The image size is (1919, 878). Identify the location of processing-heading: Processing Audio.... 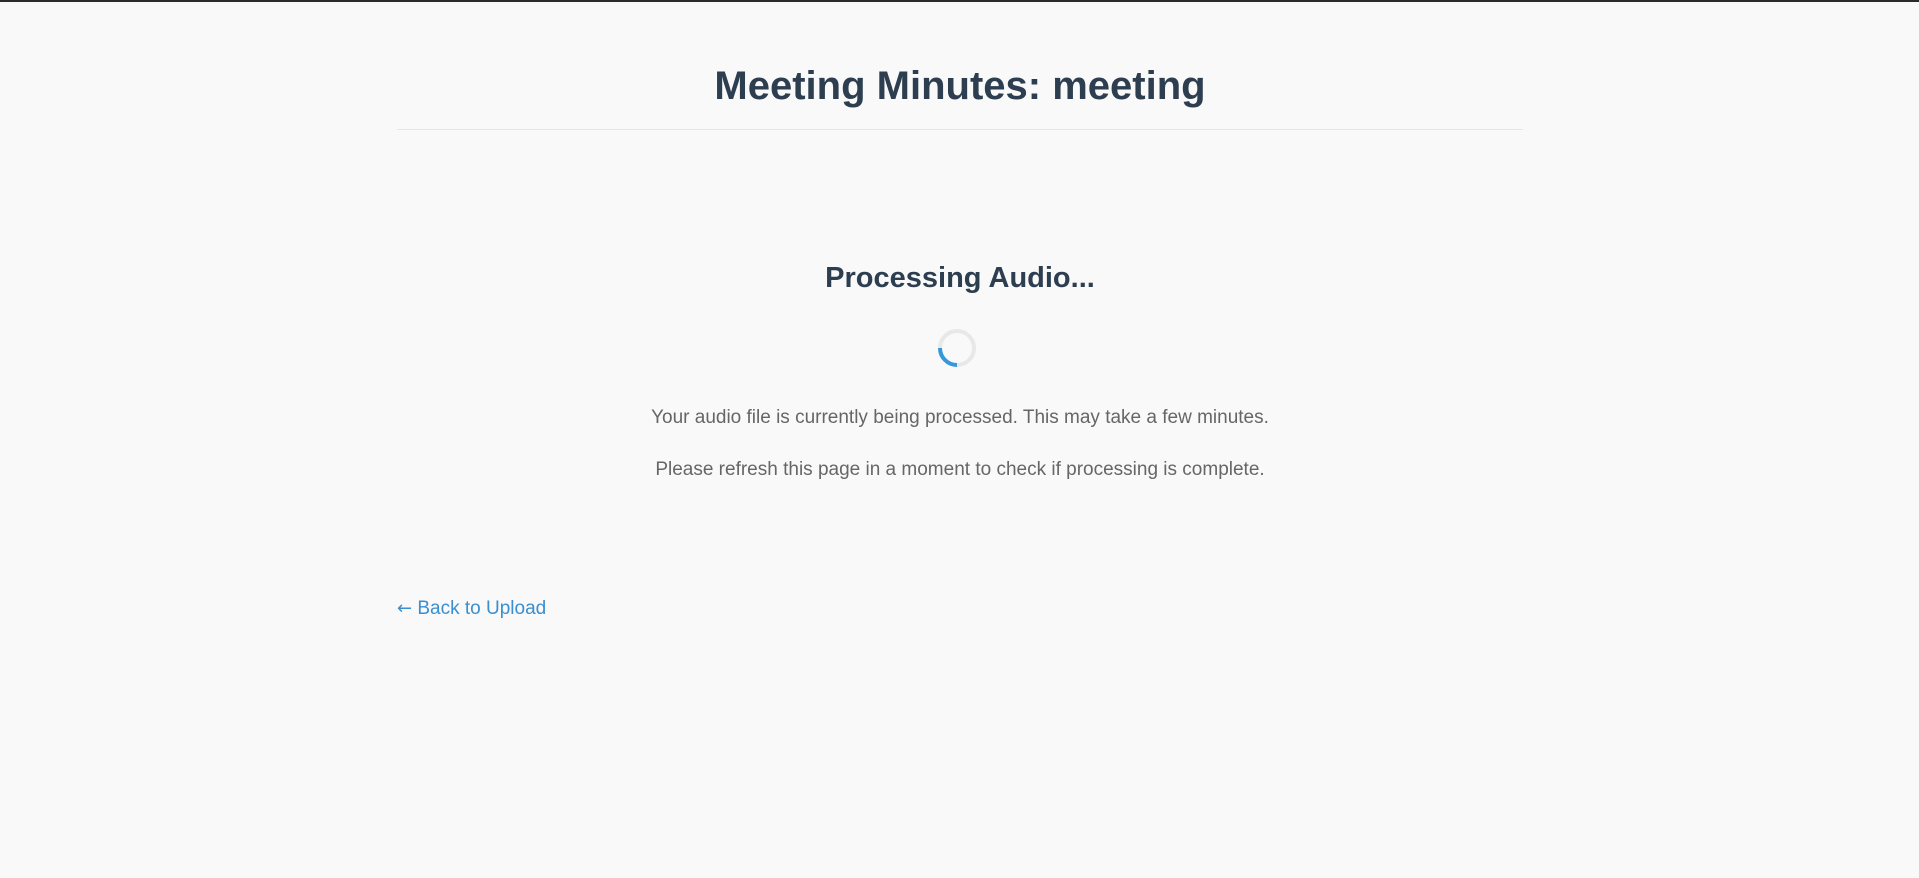
(960, 278).